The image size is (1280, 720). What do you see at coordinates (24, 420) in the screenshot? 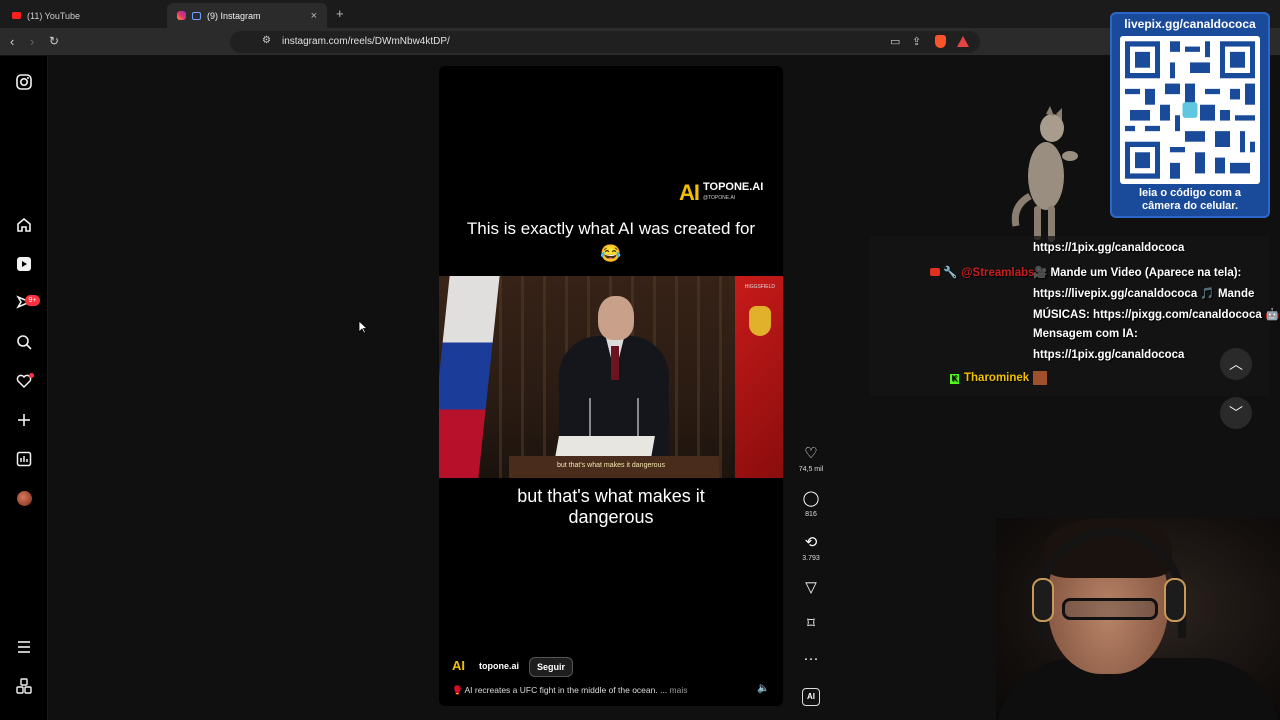
I see `create-plus-icon` at bounding box center [24, 420].